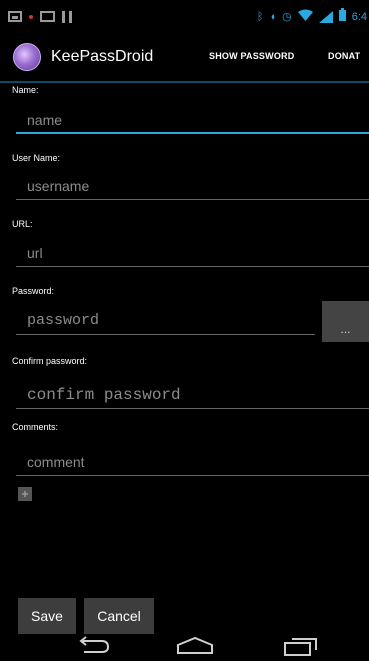  I want to click on status-bar: ᛒ ◖ ◷ 6:4, so click(184, 16).